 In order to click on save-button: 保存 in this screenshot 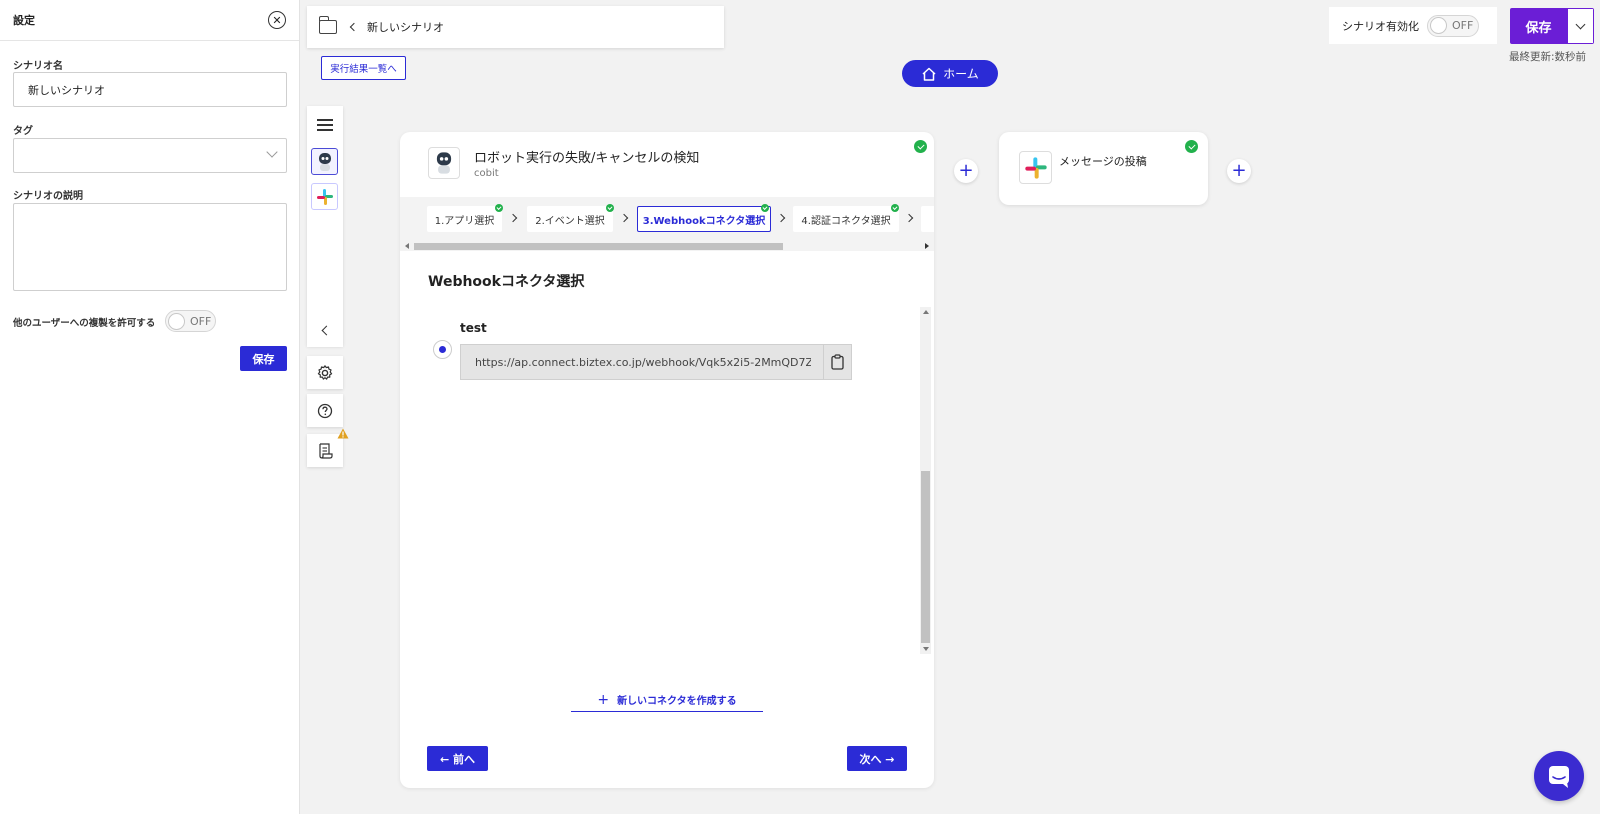, I will do `click(1538, 26)`.